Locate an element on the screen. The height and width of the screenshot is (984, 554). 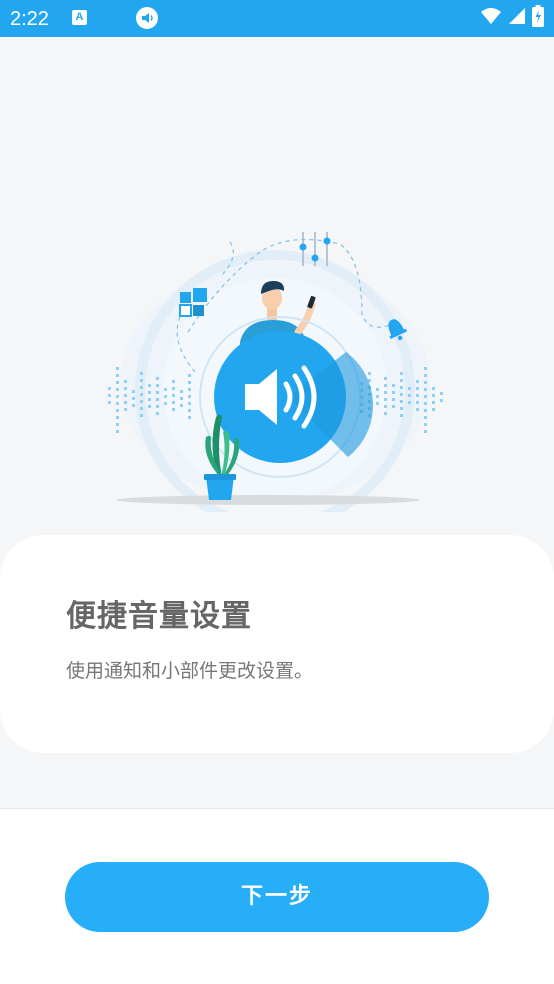
status-bar: 2:22 A is located at coordinates (277, 18).